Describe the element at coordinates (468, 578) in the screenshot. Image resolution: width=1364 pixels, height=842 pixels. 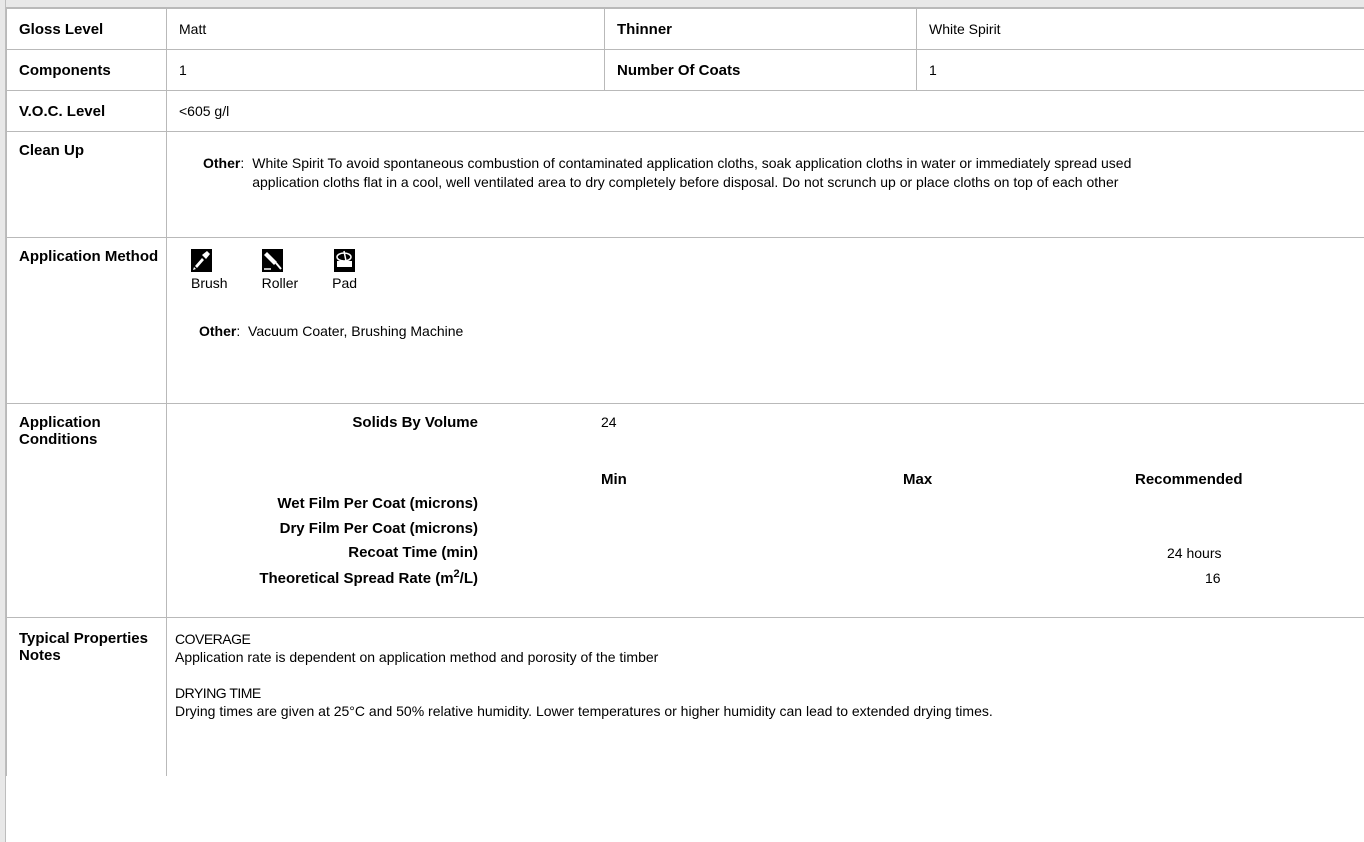
I see `spread-rate-label-post: /L)` at that location.